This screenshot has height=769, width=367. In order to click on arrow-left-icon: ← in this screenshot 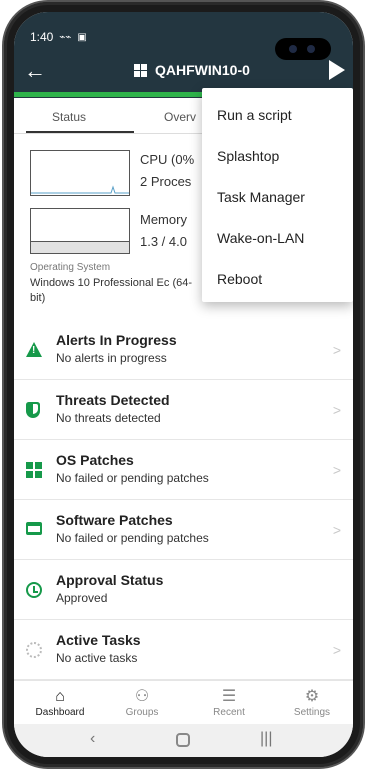, I will do `click(37, 73)`.